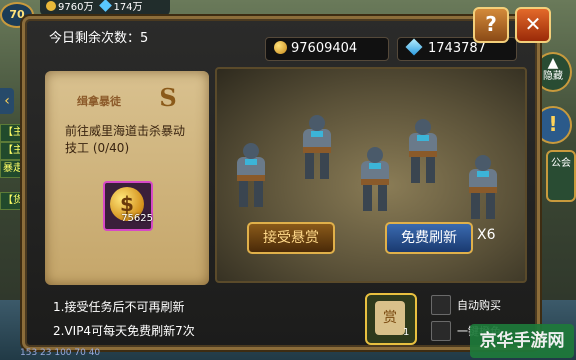 The width and height of the screenshot is (576, 360). I want to click on quest-title: 缉拿暴徒, so click(99, 101).